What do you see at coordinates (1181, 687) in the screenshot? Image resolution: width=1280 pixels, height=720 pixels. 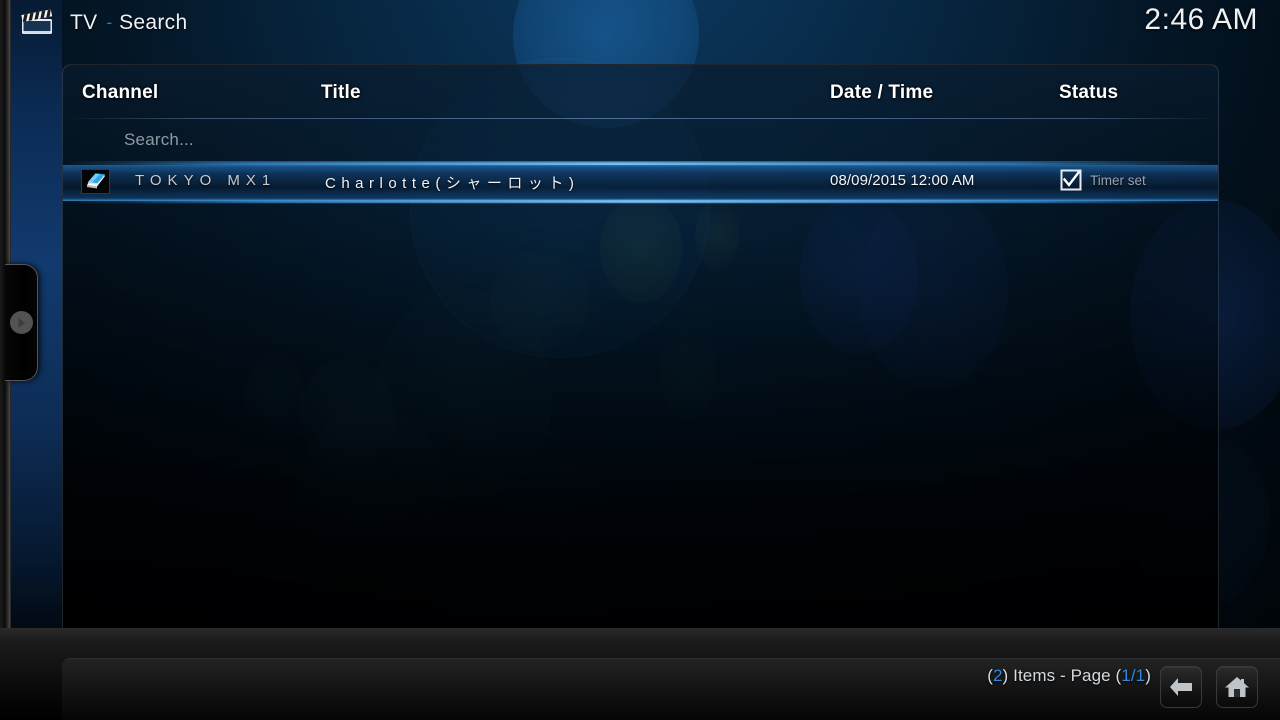 I see `back-arrow-icon` at bounding box center [1181, 687].